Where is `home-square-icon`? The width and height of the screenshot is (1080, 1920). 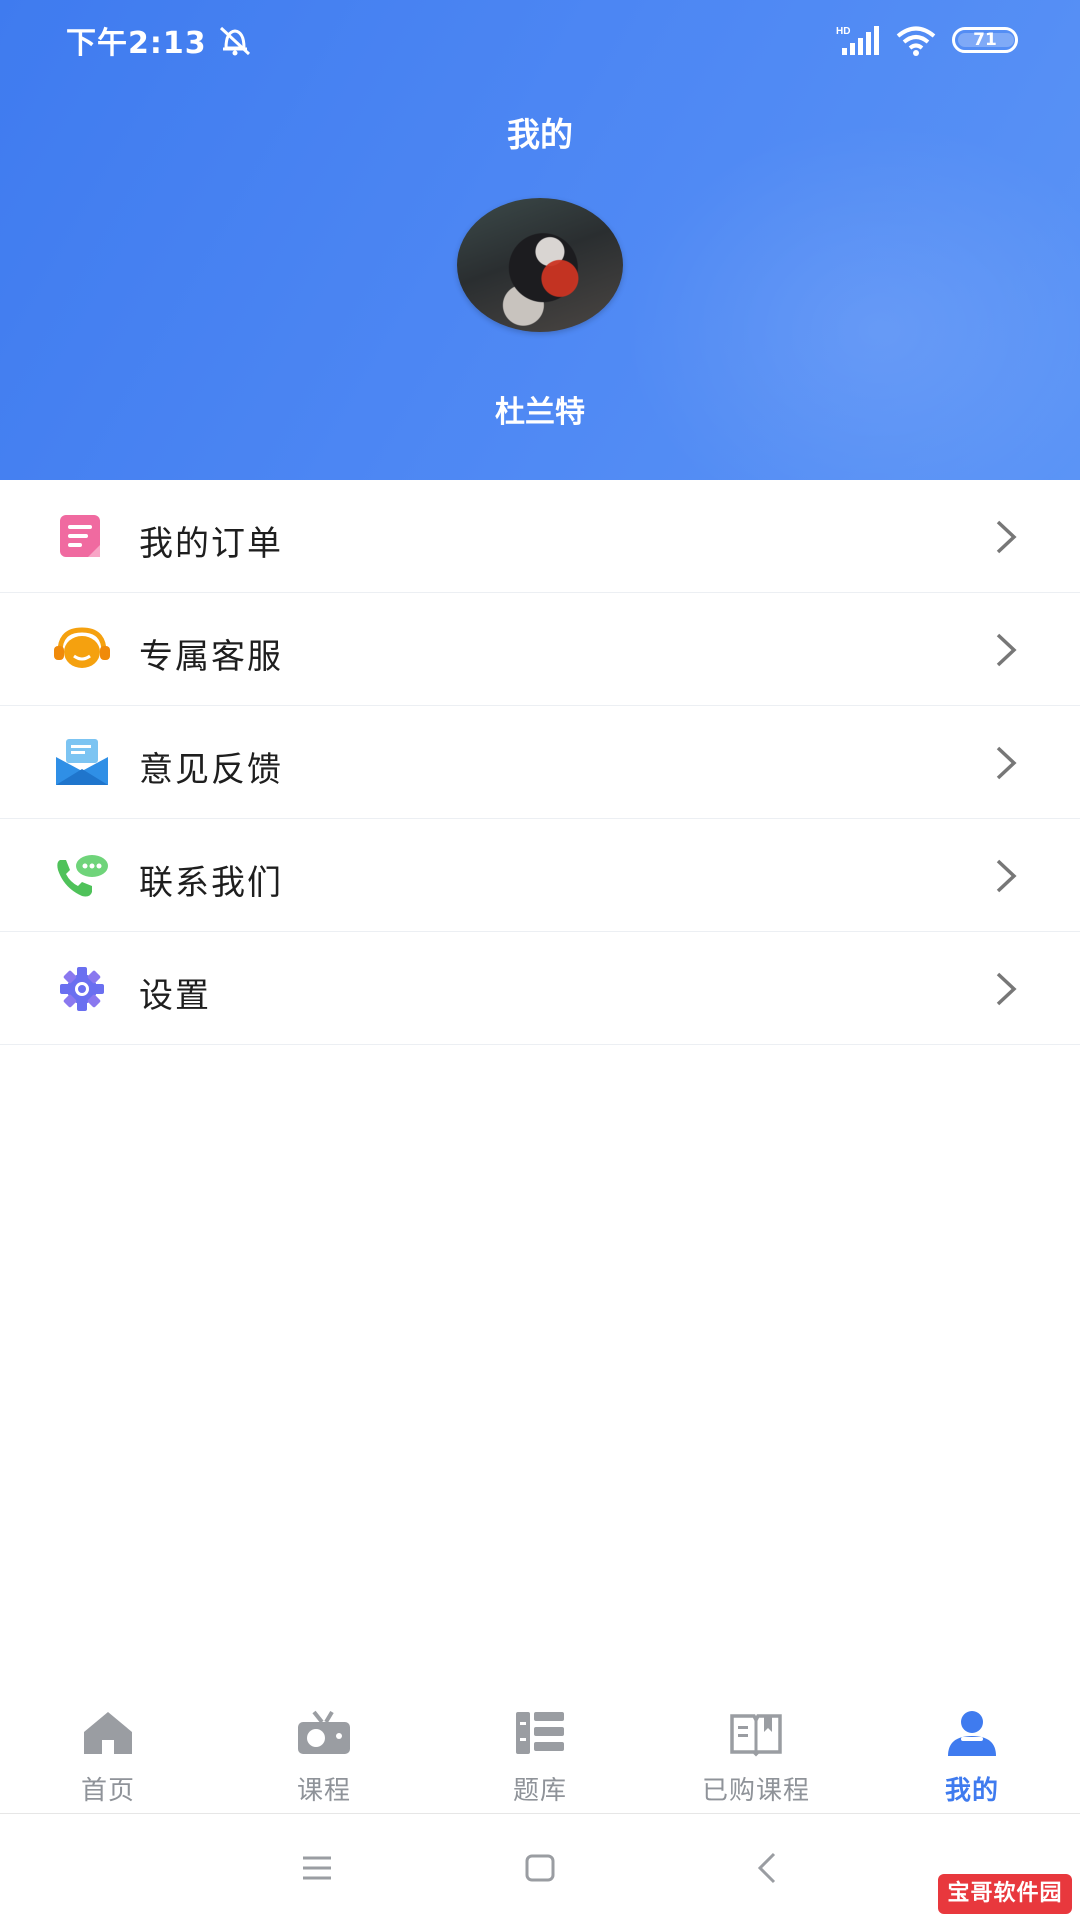
home-square-icon is located at coordinates (540, 1868).